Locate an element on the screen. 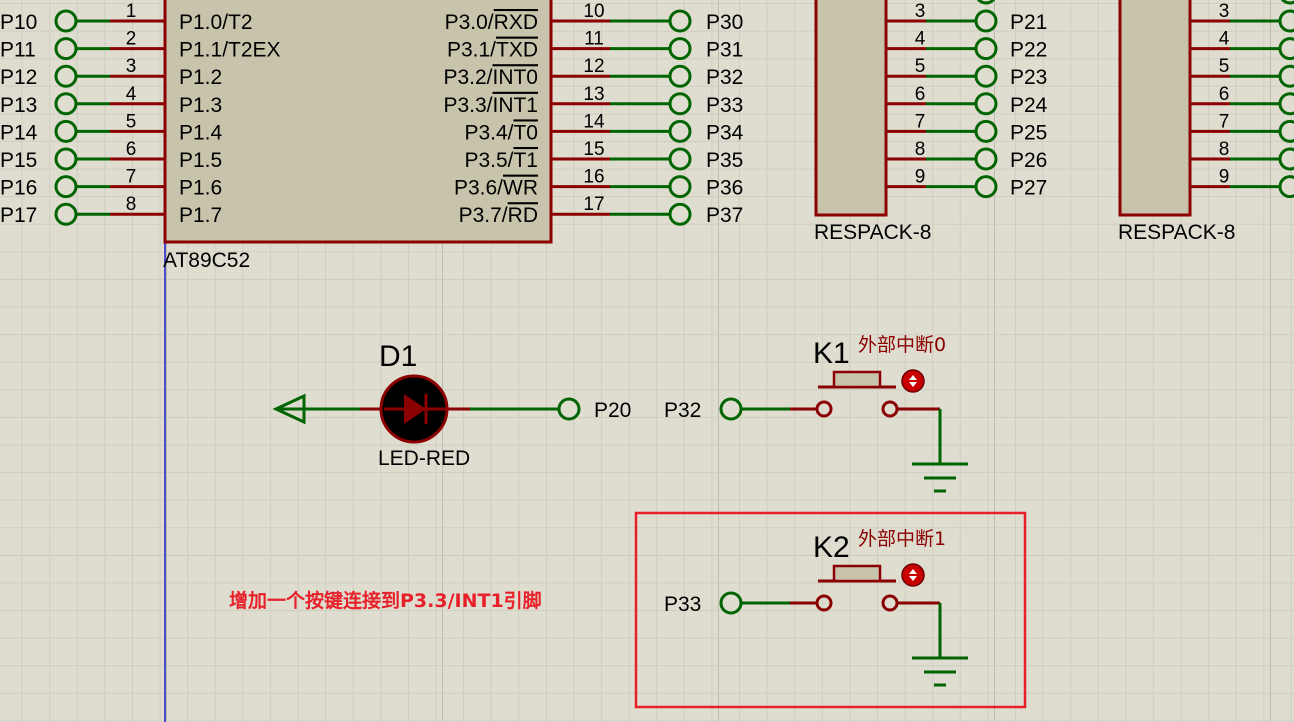 This screenshot has height=722, width=1294. led-d1: D1 LED-RED P20 is located at coordinates (451, 405).